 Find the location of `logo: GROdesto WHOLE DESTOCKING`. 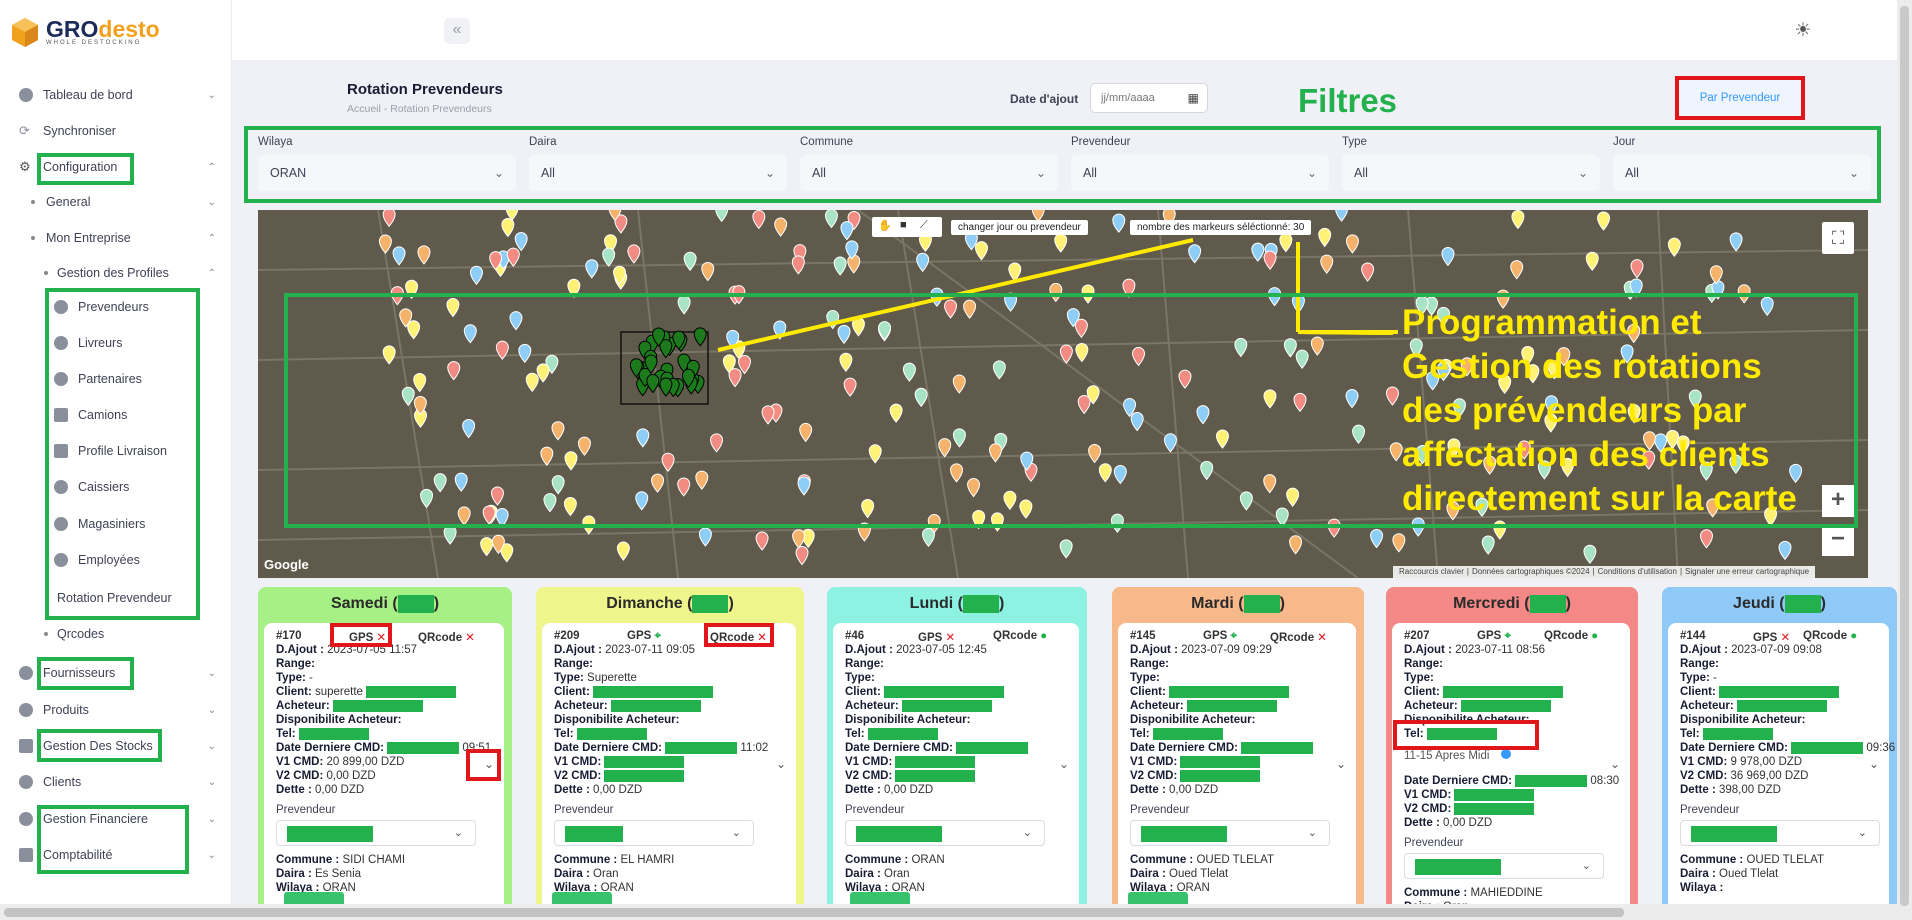

logo: GROdesto WHOLE DESTOCKING is located at coordinates (85, 32).